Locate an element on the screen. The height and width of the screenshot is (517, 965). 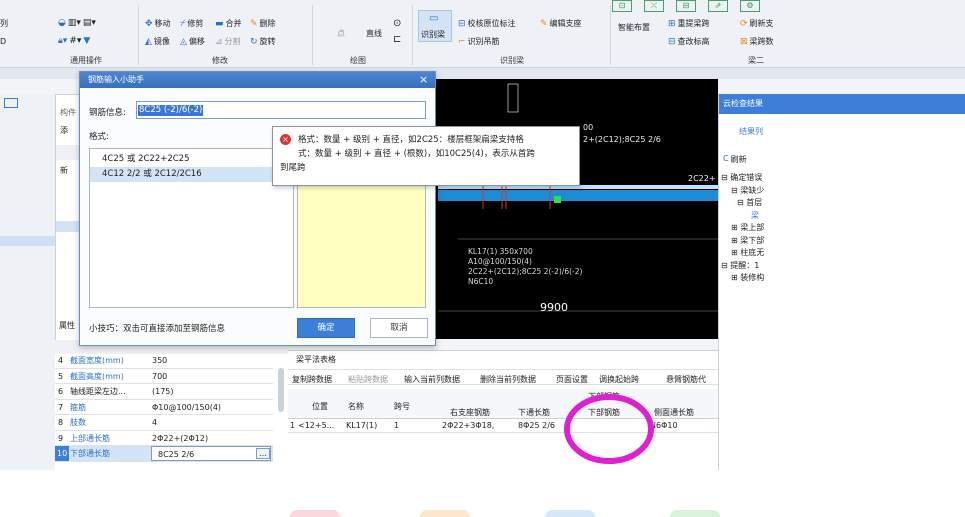
move-button: ✥ 移动 is located at coordinates (158, 24).